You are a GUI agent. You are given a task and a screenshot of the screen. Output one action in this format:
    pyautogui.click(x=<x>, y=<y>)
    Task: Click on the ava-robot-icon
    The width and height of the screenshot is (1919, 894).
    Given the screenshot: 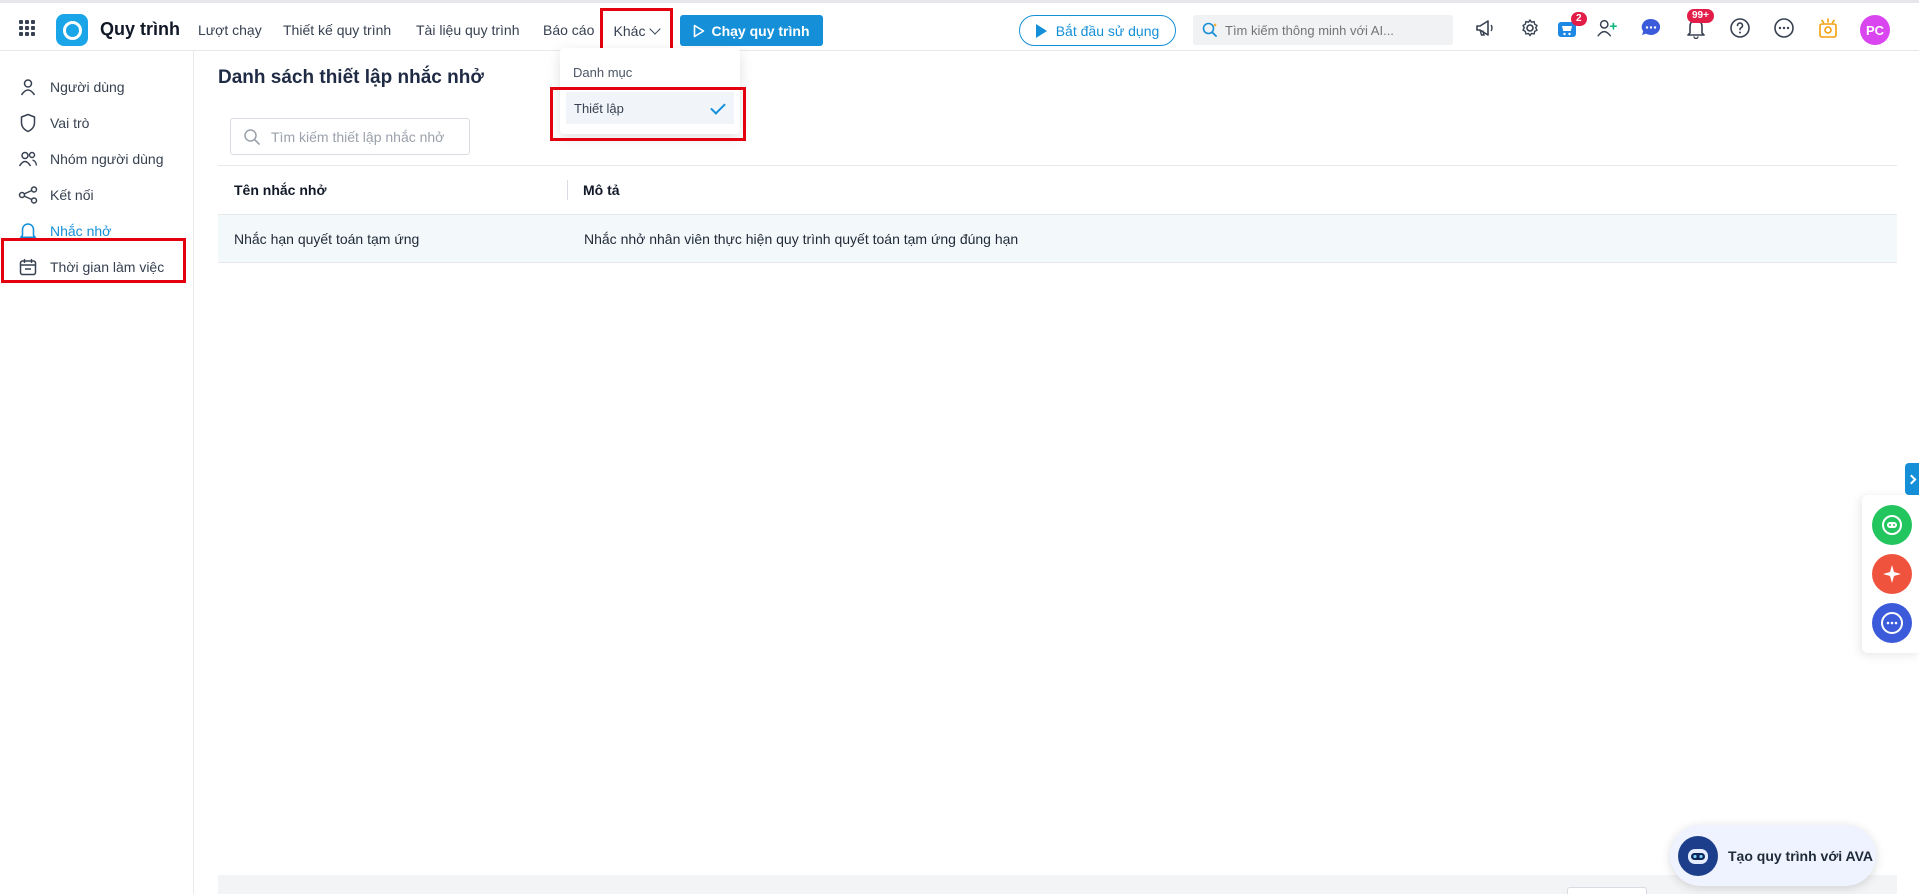 What is the action you would take?
    pyautogui.click(x=1698, y=855)
    